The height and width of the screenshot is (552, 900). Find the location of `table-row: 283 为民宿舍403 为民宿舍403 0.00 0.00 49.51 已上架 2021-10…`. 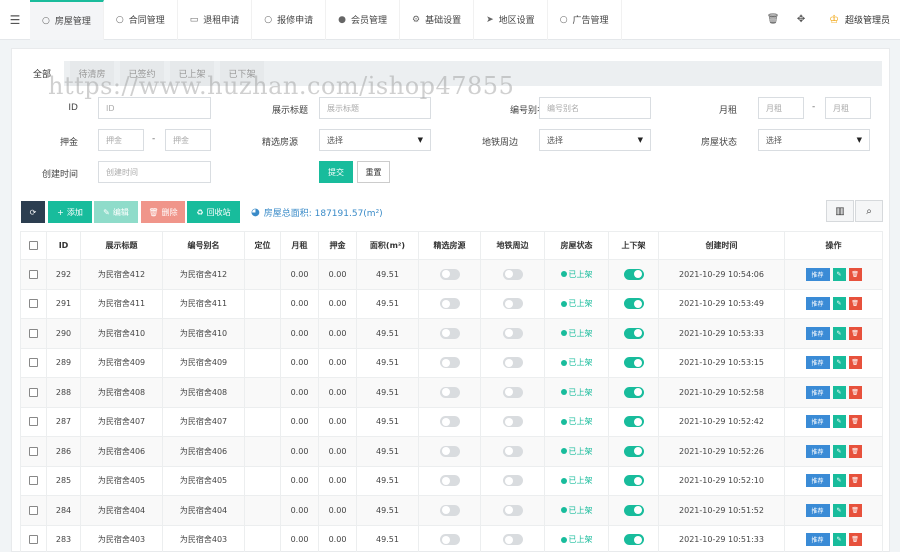

table-row: 283 为民宿舍403 为民宿舍403 0.00 0.00 49.51 已上架 2021-10… is located at coordinates (451, 538).